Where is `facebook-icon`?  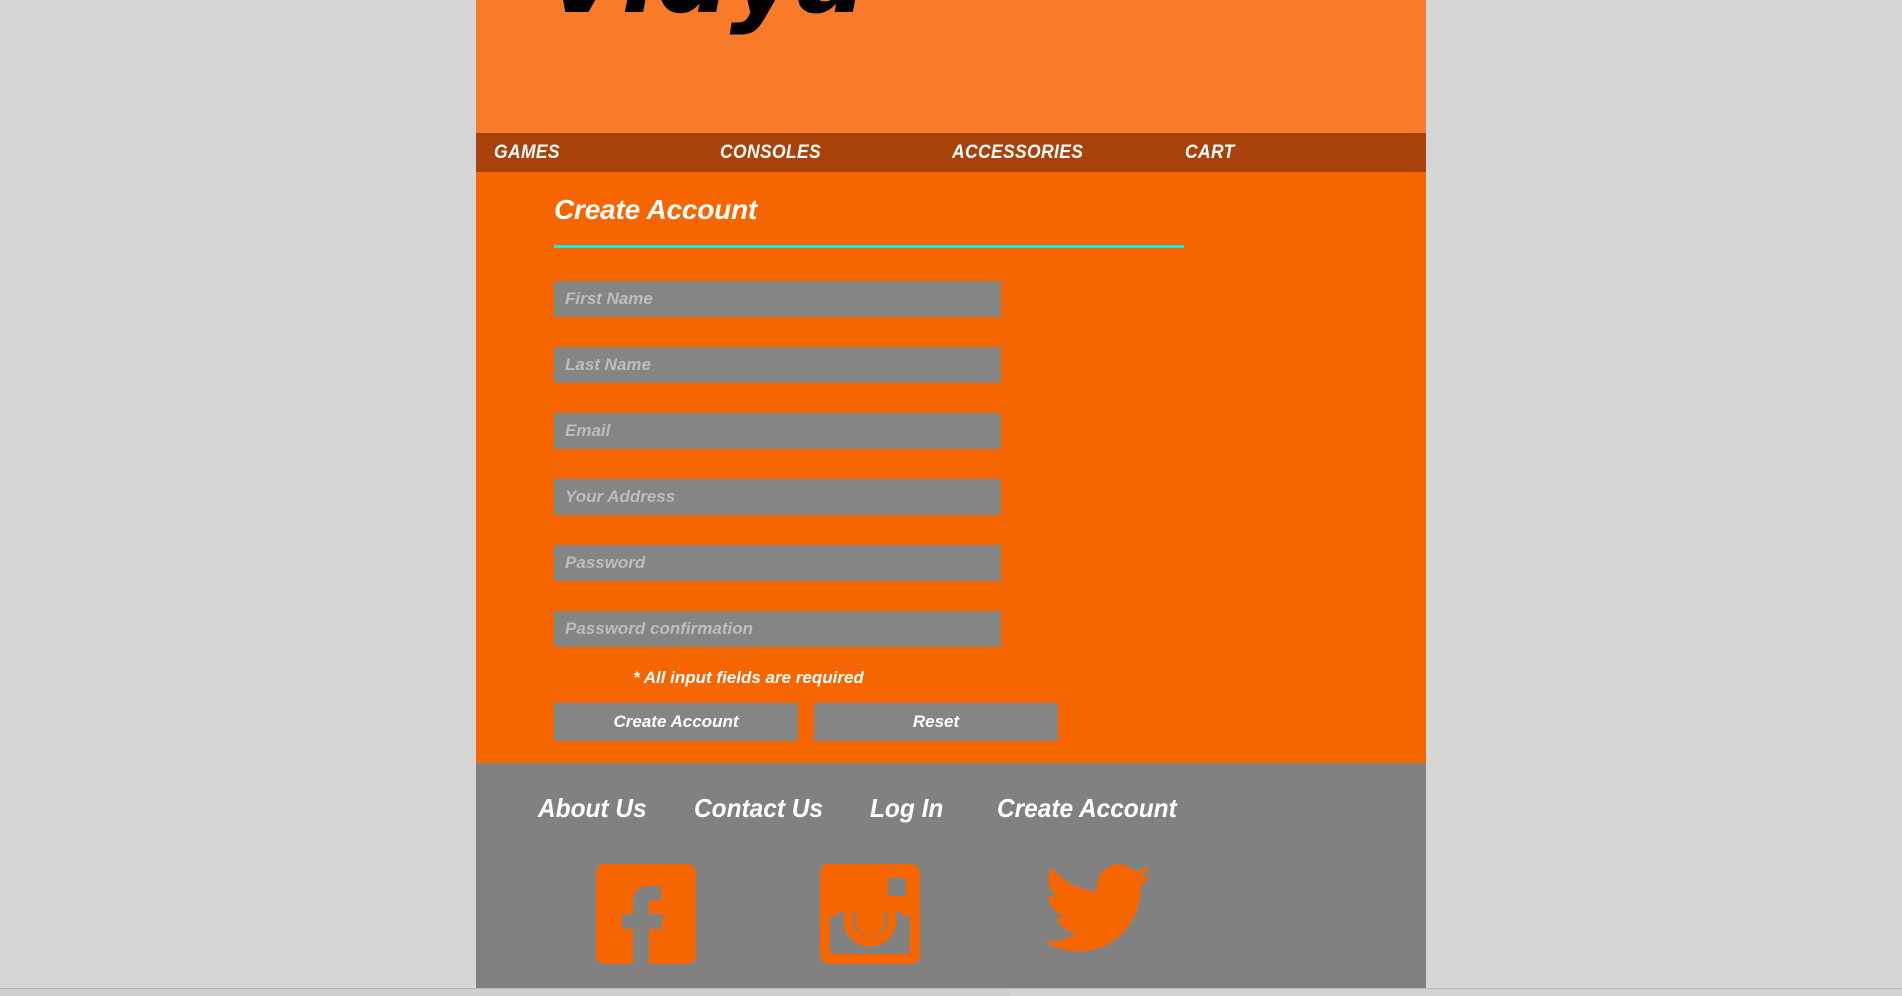
facebook-icon is located at coordinates (646, 914).